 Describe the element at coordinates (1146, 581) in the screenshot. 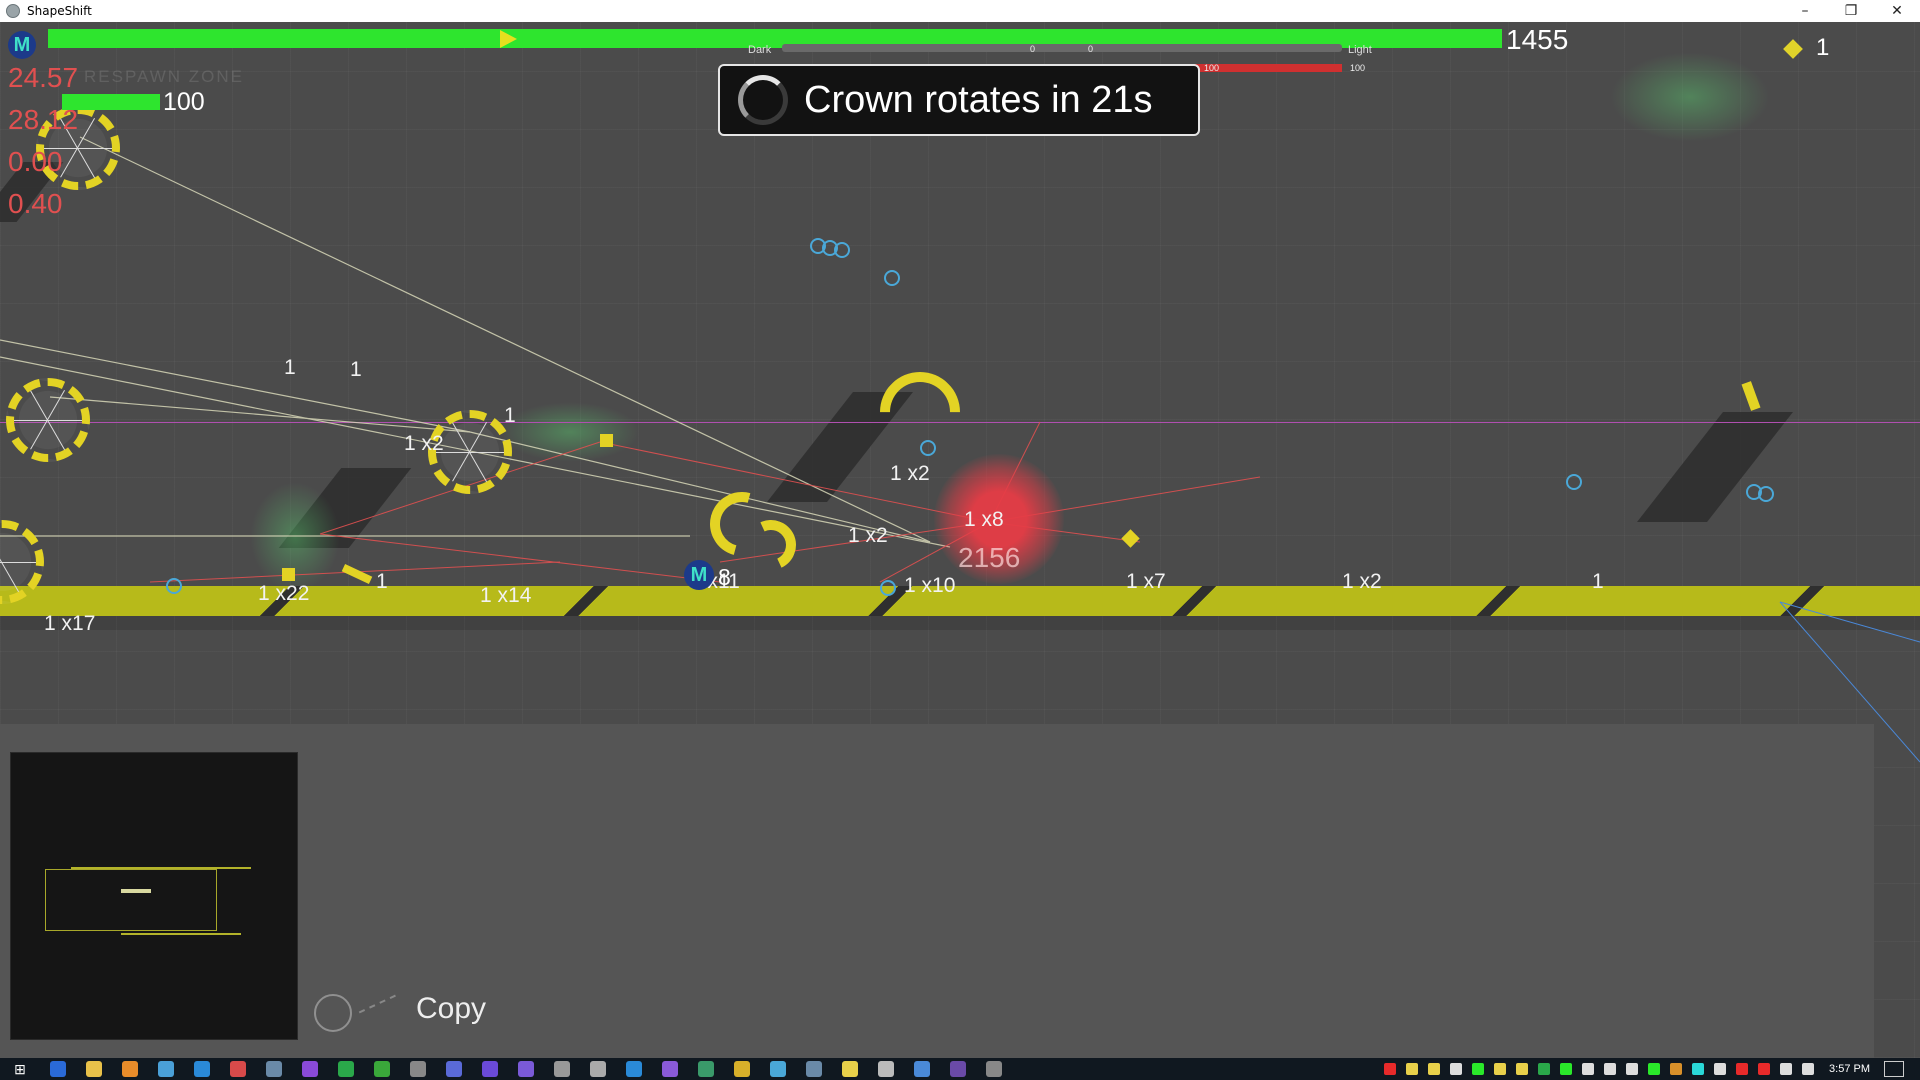

I see `combo-label: 1 x7` at that location.